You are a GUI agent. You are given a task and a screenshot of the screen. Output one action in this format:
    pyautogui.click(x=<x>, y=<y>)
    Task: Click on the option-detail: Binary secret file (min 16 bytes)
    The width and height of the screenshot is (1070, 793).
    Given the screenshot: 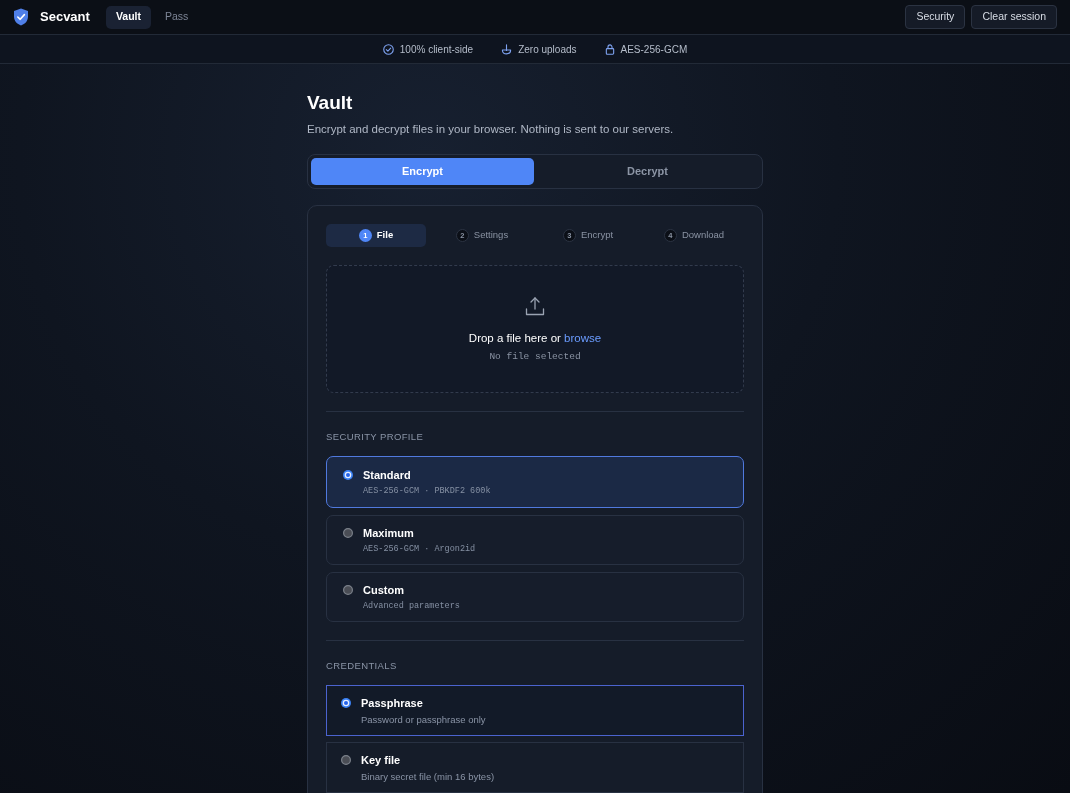 What is the action you would take?
    pyautogui.click(x=428, y=776)
    